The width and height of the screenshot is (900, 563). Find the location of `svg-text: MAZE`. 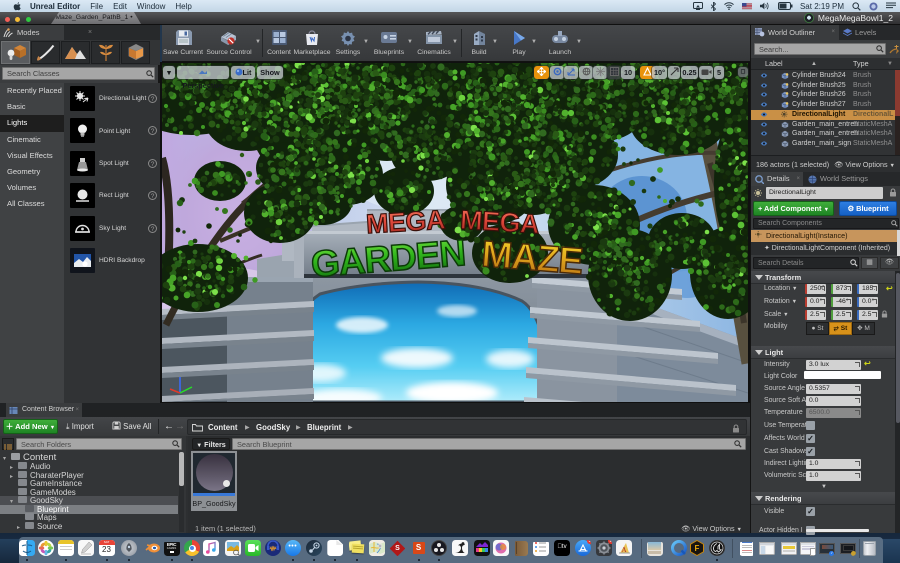

svg-text: MAZE is located at coordinates (532, 257).